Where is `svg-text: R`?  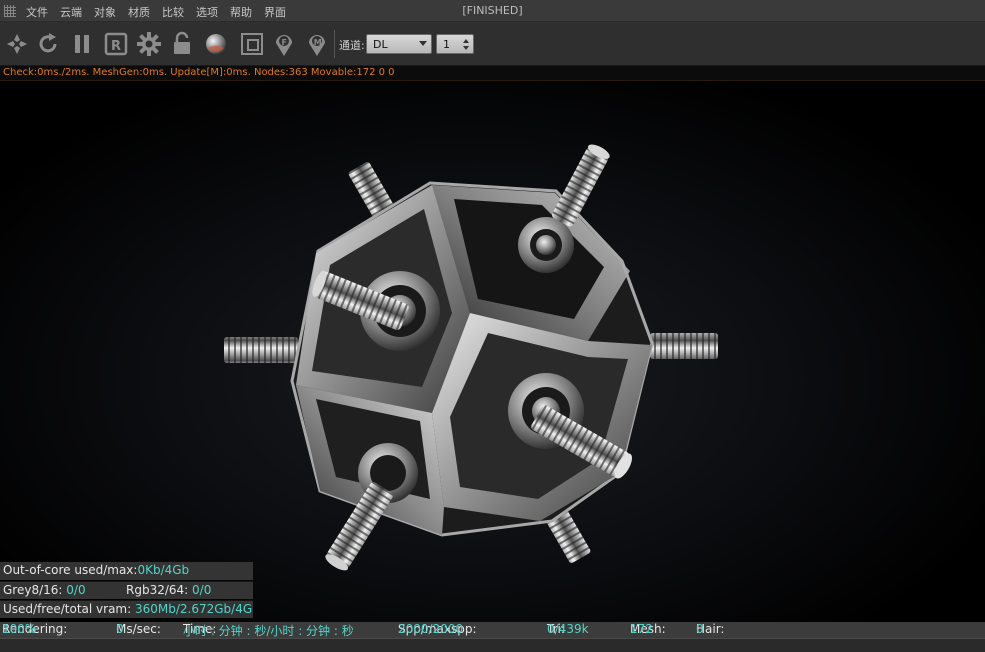
svg-text: R is located at coordinates (116, 46).